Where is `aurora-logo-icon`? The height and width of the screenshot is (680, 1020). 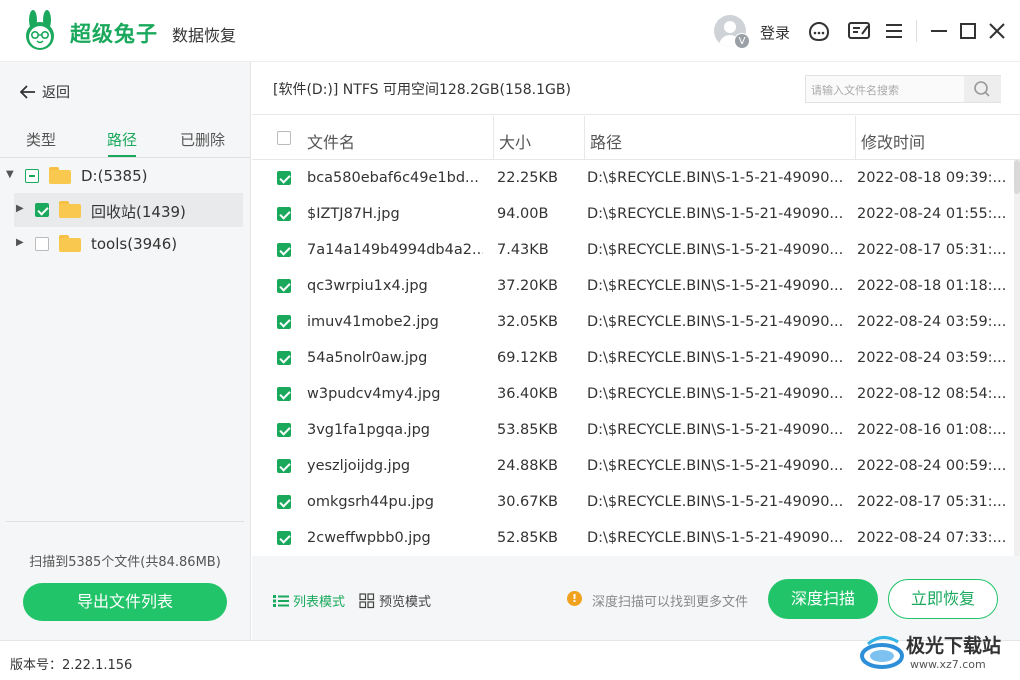 aurora-logo-icon is located at coordinates (882, 652).